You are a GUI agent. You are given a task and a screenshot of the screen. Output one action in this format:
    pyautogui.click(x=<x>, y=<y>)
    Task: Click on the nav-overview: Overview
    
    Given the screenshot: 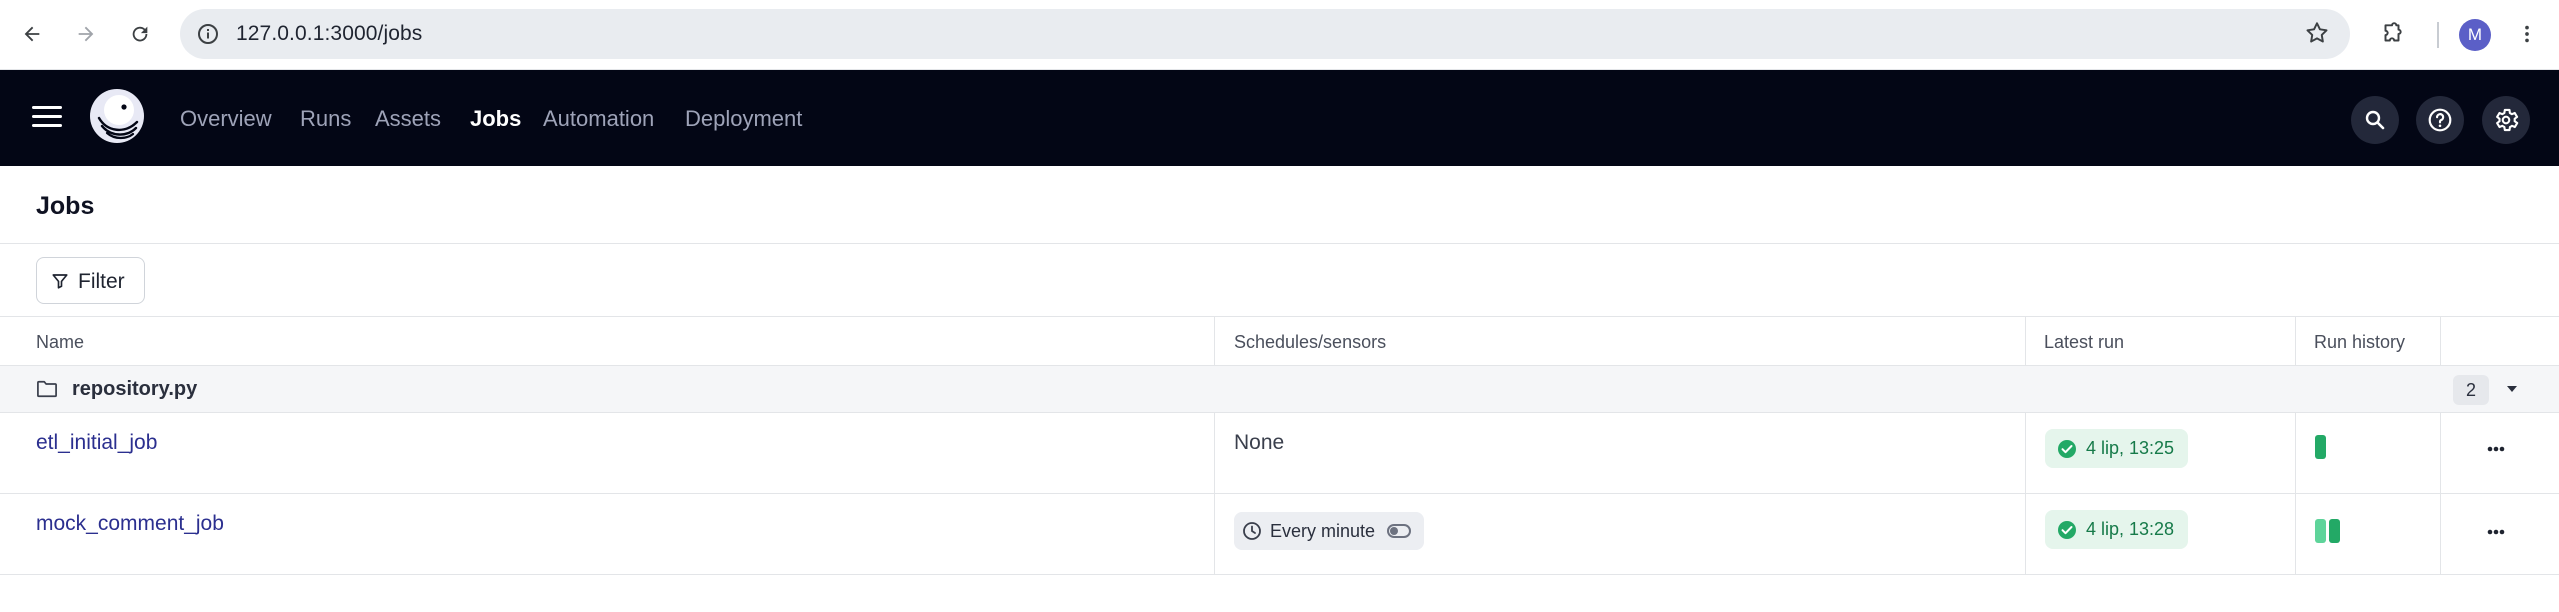 What is the action you would take?
    pyautogui.click(x=226, y=119)
    